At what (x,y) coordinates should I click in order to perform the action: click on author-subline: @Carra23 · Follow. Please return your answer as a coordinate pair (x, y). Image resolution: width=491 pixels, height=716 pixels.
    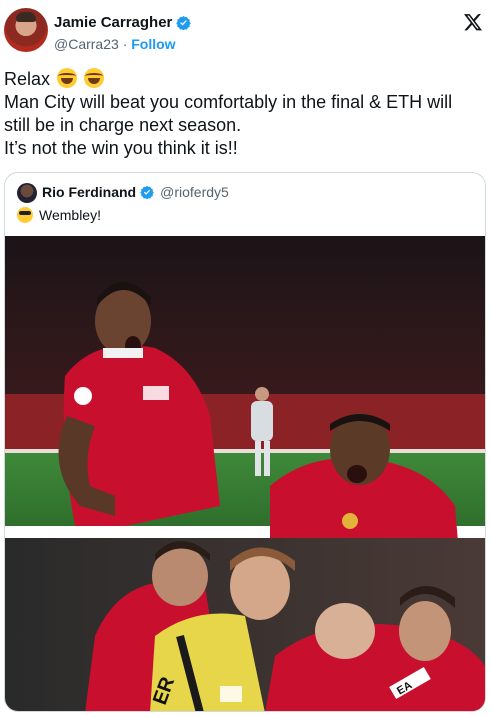
    Looking at the image, I should click on (115, 44).